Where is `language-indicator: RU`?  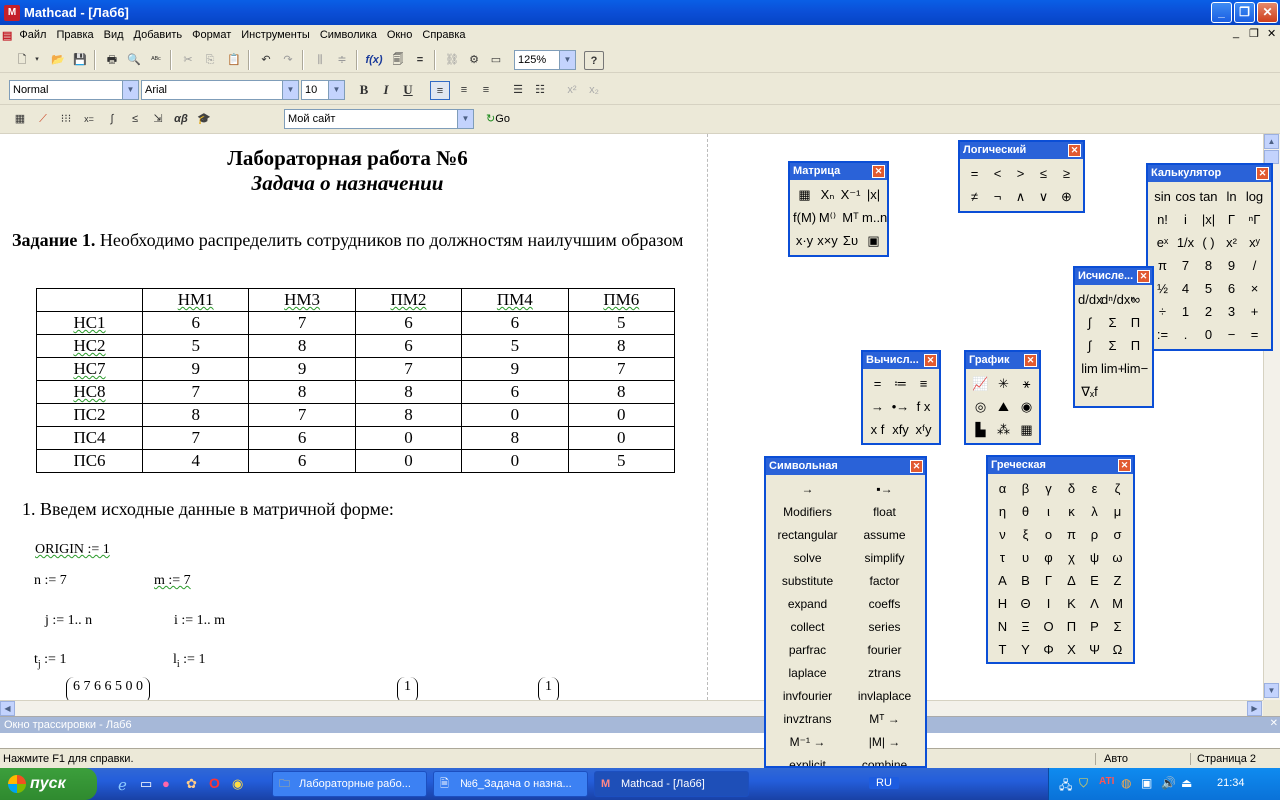 language-indicator: RU is located at coordinates (884, 783).